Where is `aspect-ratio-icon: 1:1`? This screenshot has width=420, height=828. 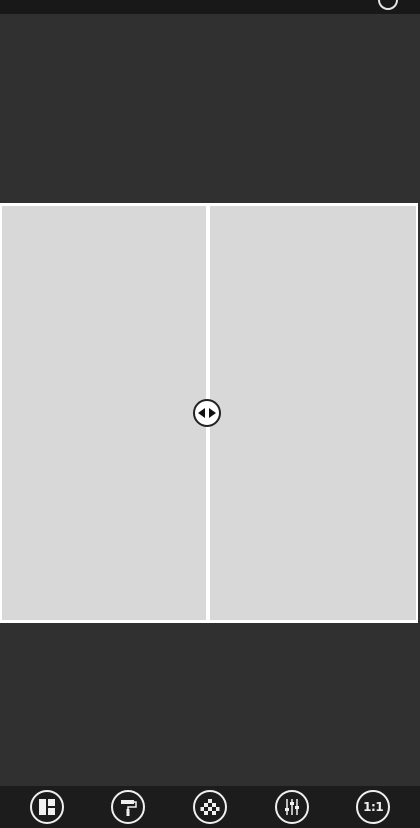 aspect-ratio-icon: 1:1 is located at coordinates (373, 807).